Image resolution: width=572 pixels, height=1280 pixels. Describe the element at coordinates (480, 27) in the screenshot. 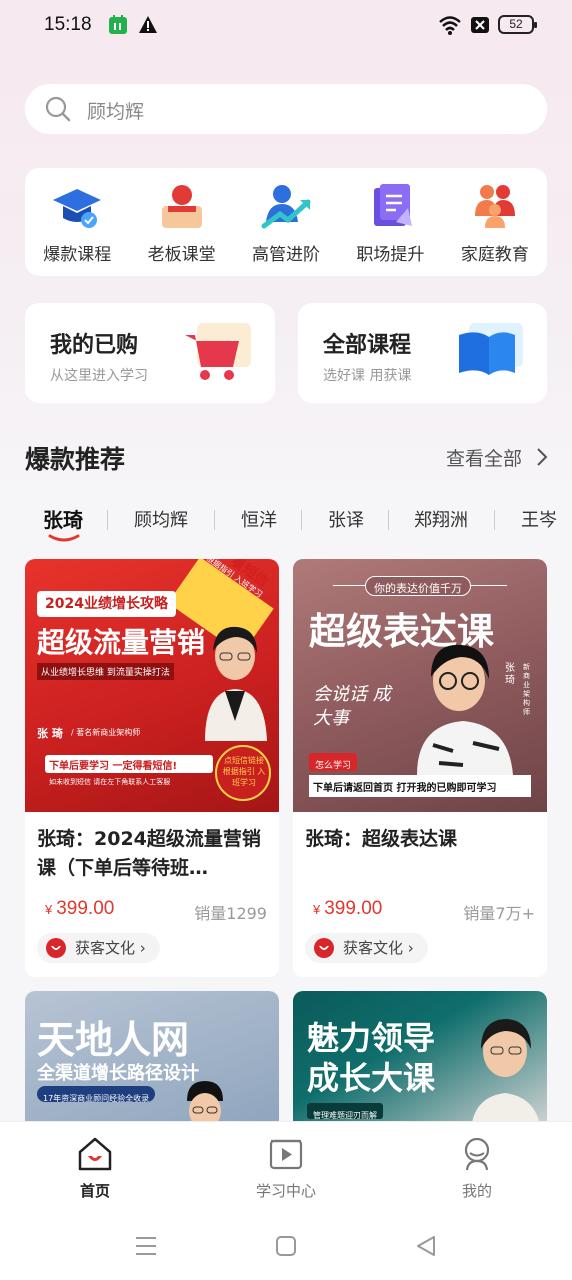

I see `no-sim-icon` at that location.